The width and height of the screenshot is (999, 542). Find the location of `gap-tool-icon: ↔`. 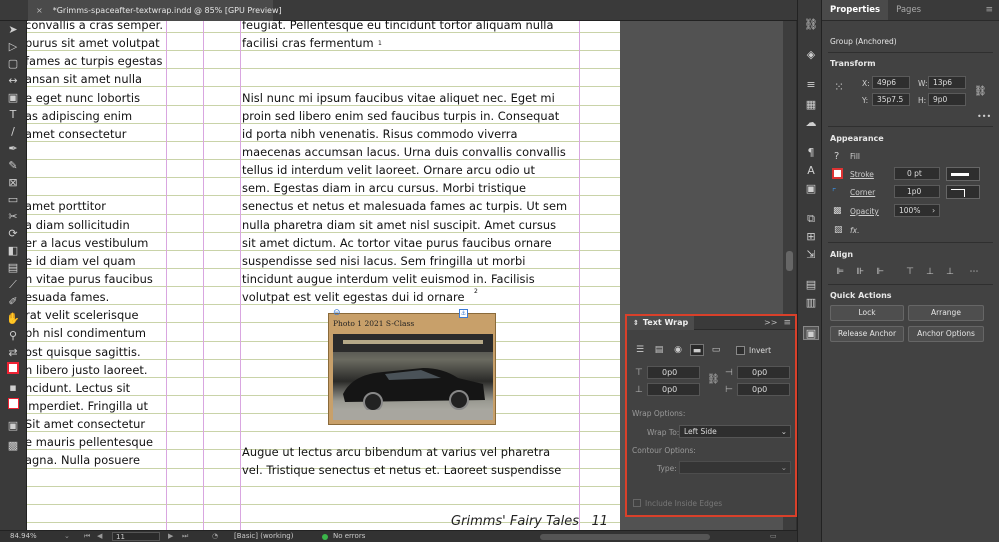

gap-tool-icon: ↔ is located at coordinates (13, 81).